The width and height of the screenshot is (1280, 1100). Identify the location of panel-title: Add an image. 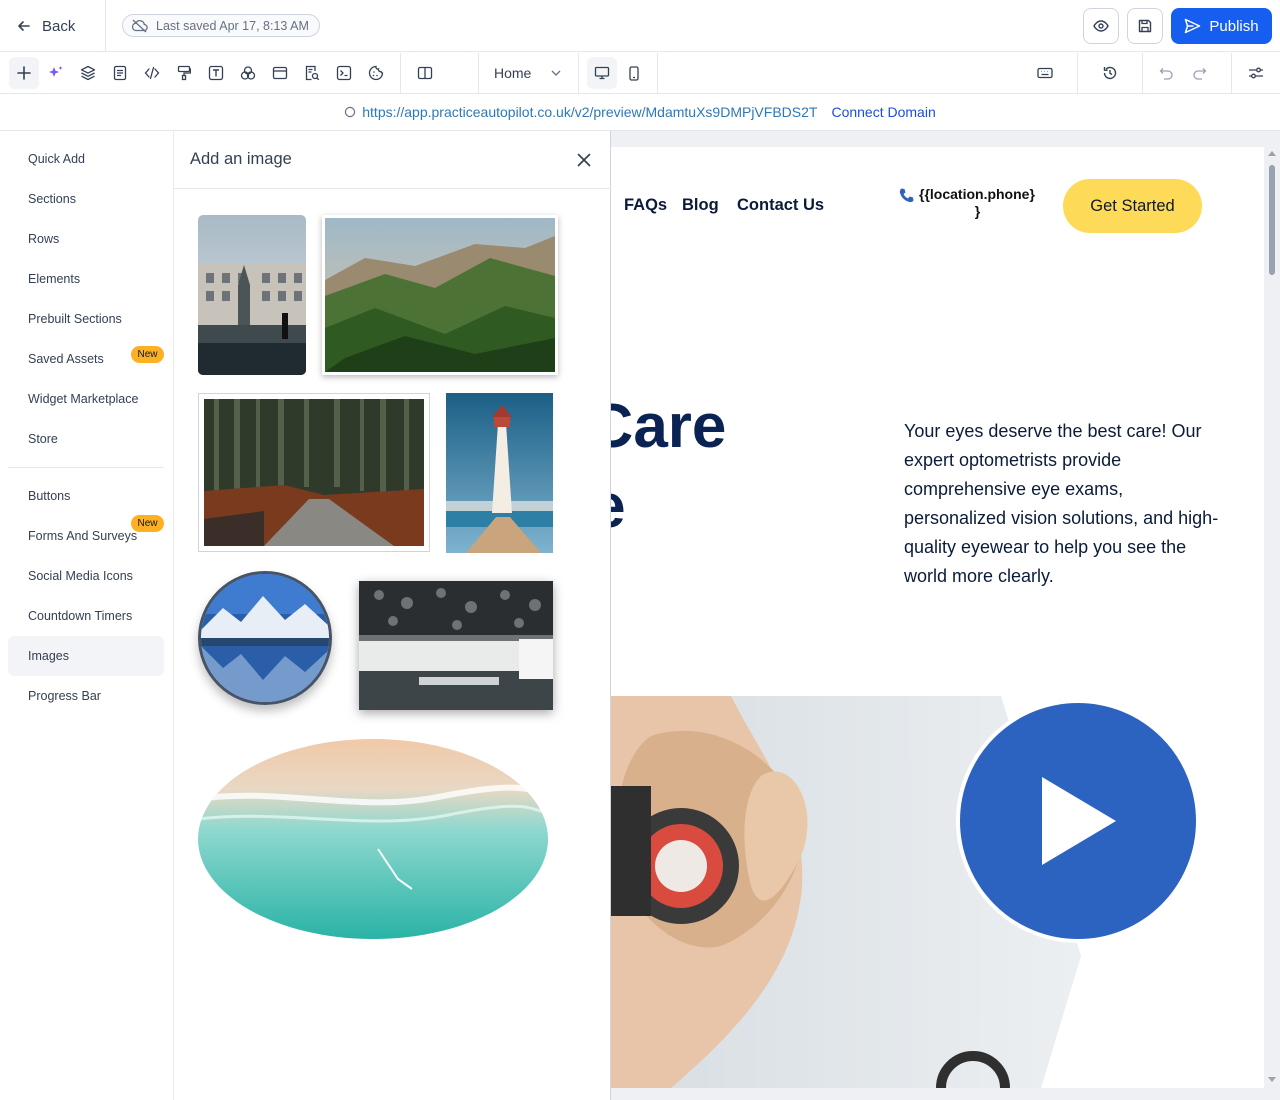
(241, 159).